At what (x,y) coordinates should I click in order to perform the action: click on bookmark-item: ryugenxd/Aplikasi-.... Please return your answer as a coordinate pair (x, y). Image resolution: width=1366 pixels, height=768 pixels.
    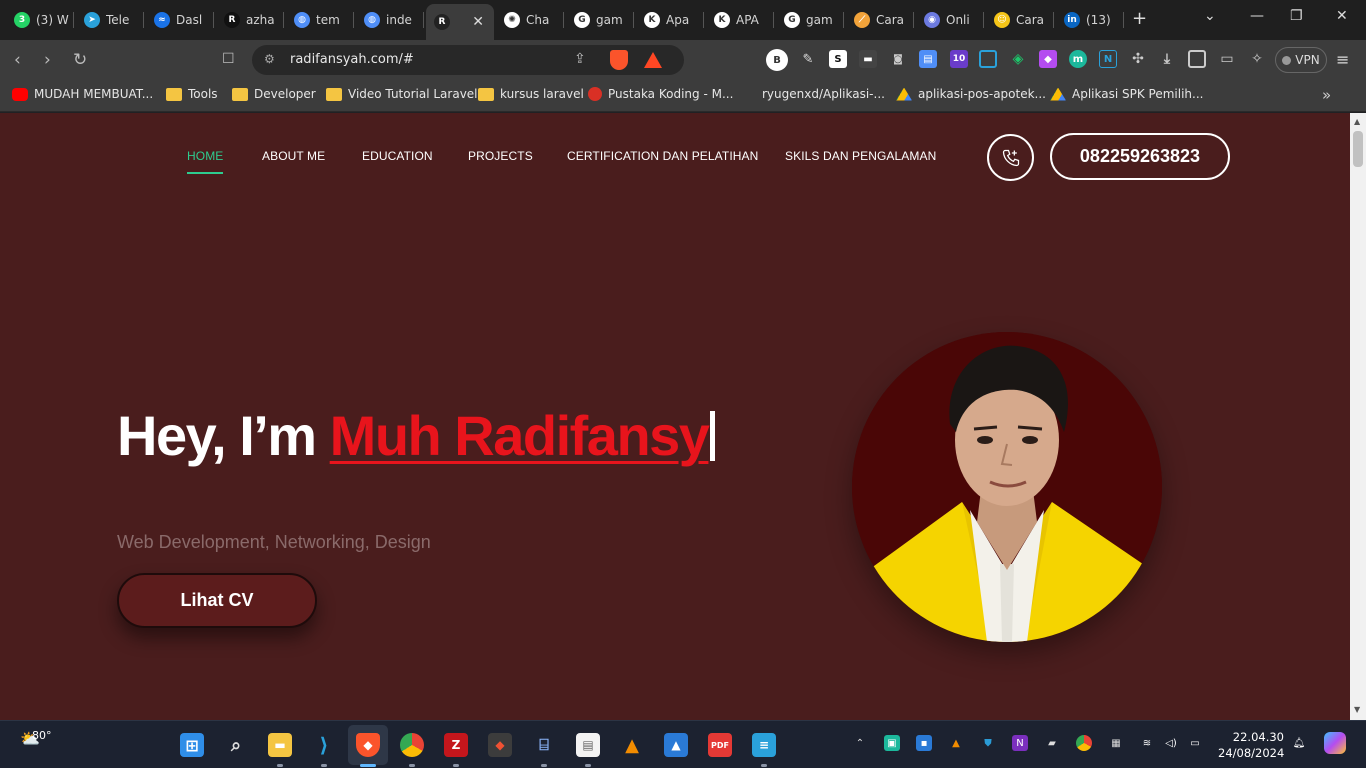
    Looking at the image, I should click on (815, 94).